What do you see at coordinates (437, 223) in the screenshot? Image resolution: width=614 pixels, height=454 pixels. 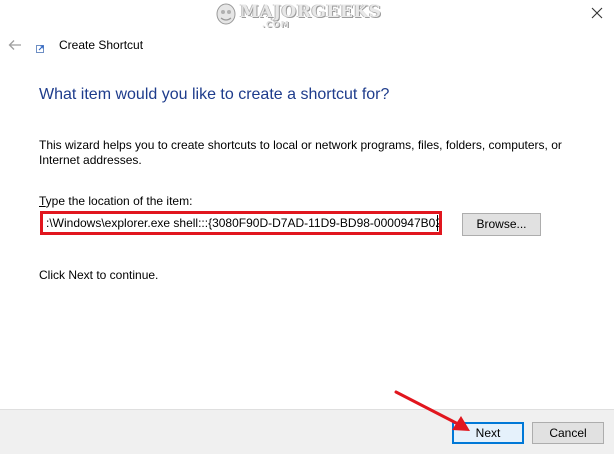 I see `text-caret` at bounding box center [437, 223].